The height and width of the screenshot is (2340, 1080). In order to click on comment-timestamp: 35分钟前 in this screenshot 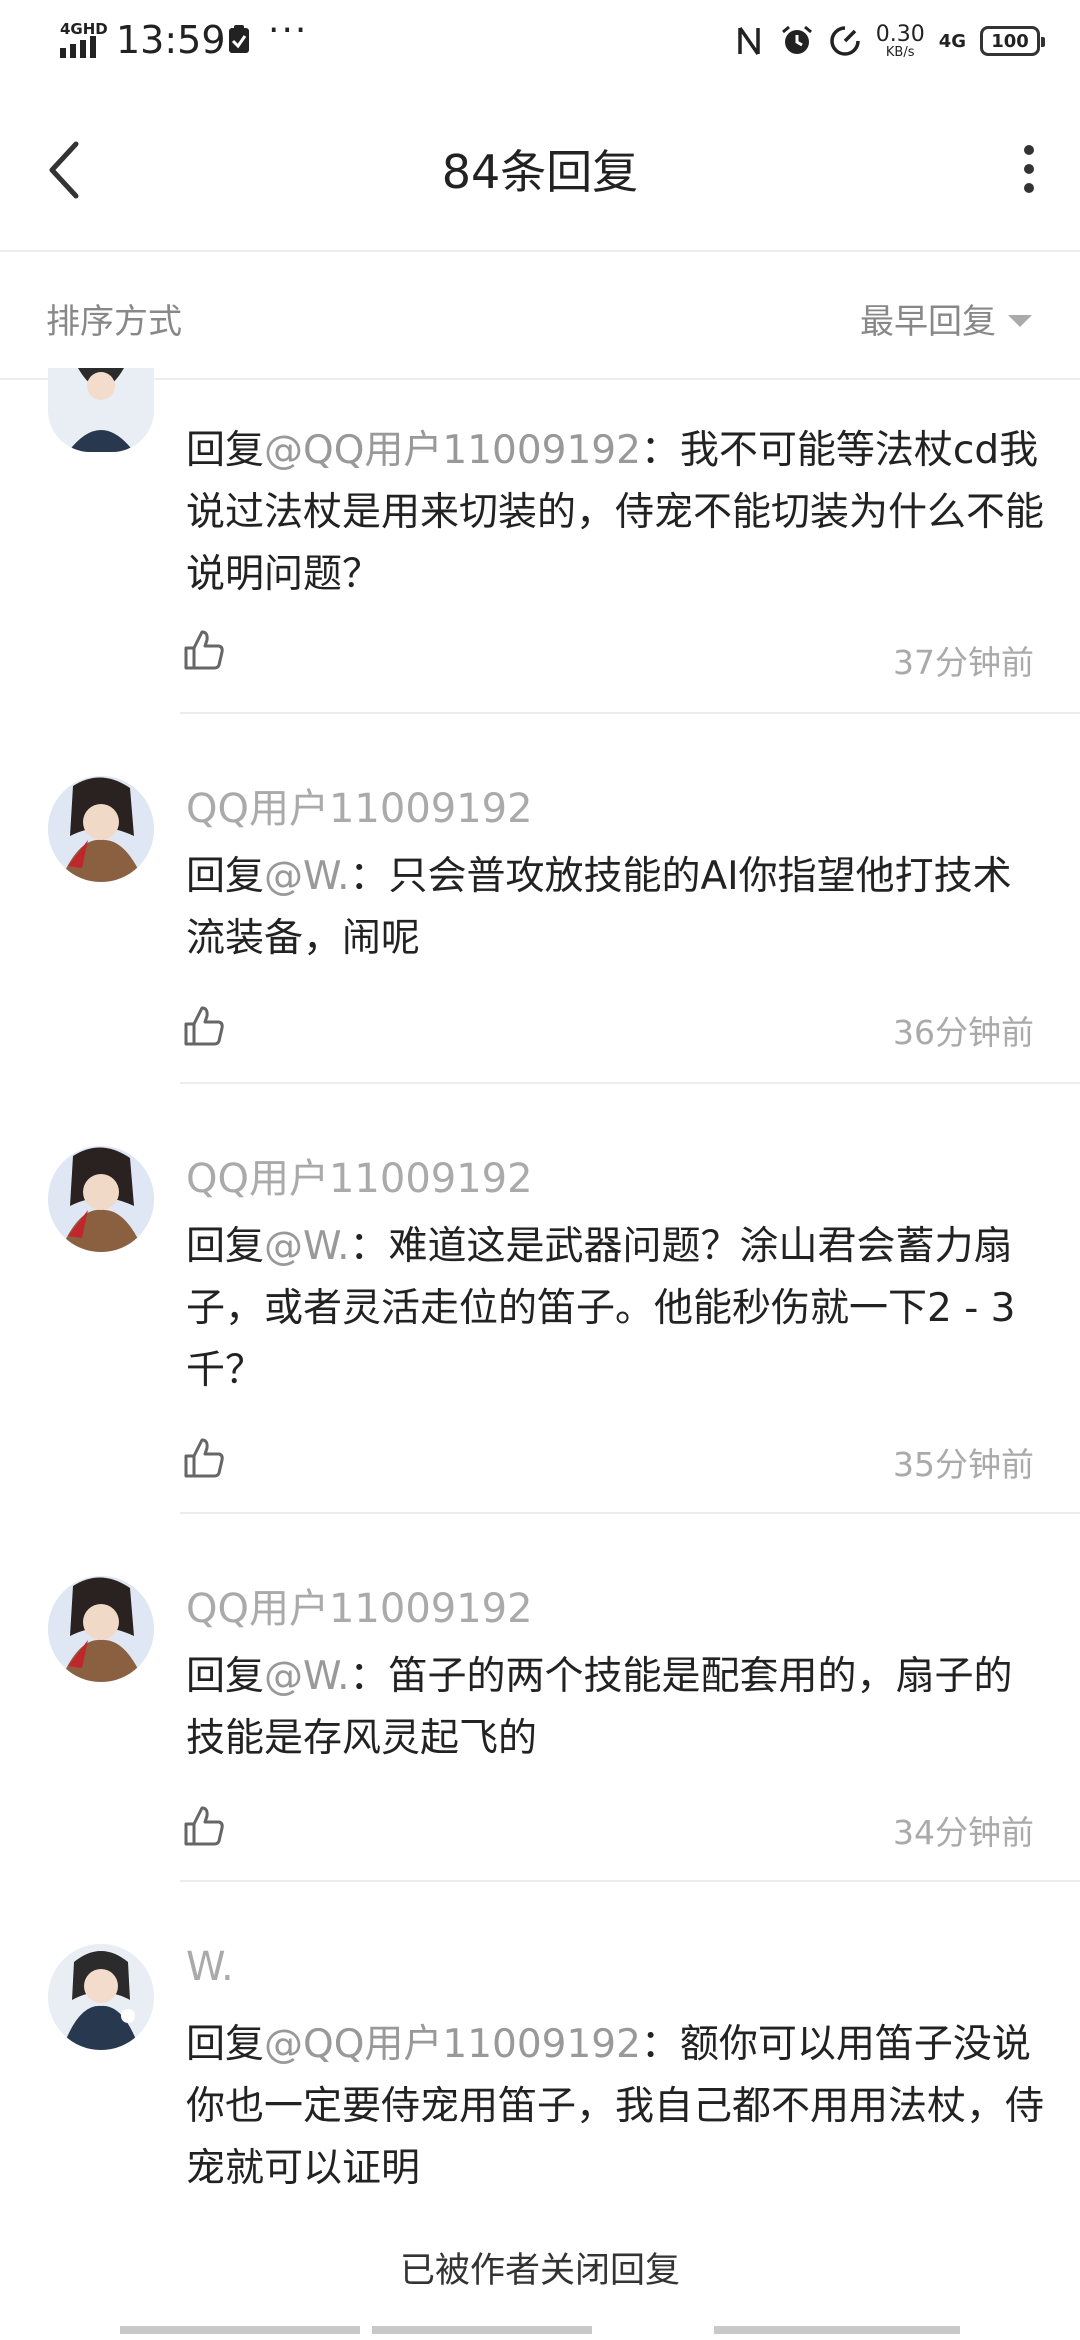, I will do `click(963, 1464)`.